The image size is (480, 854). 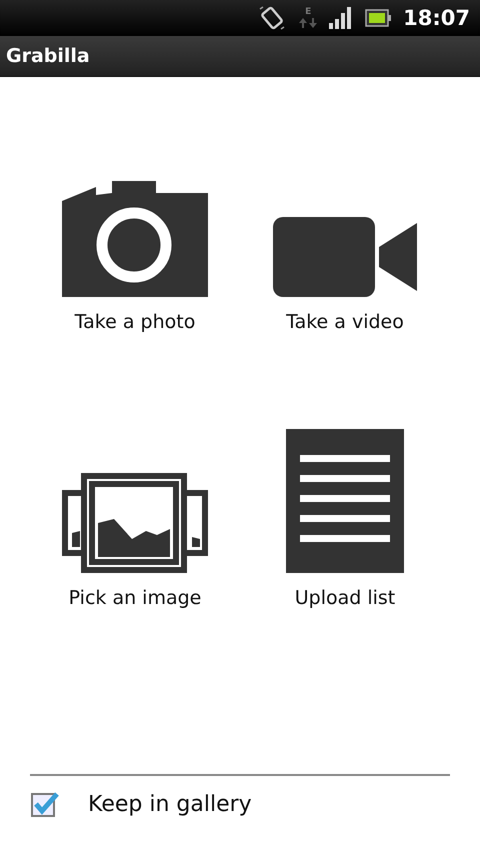 I want to click on camera-icon, so click(x=135, y=239).